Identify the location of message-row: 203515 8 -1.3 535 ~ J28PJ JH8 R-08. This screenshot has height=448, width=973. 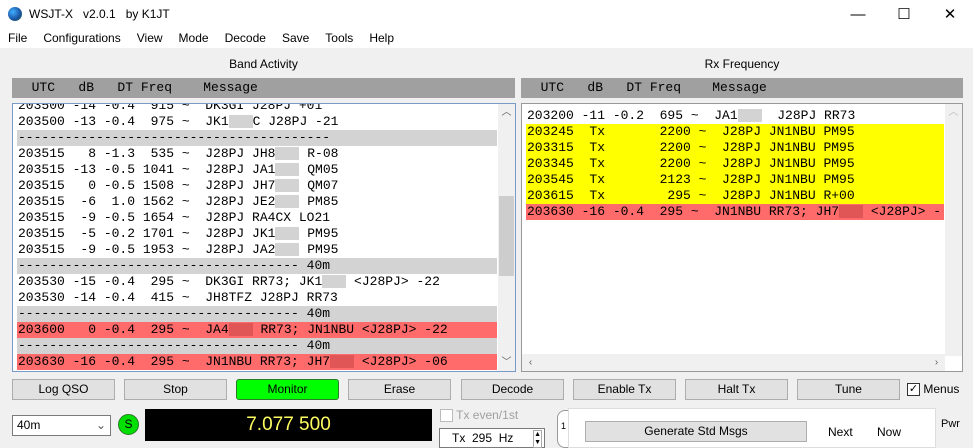
(257, 154).